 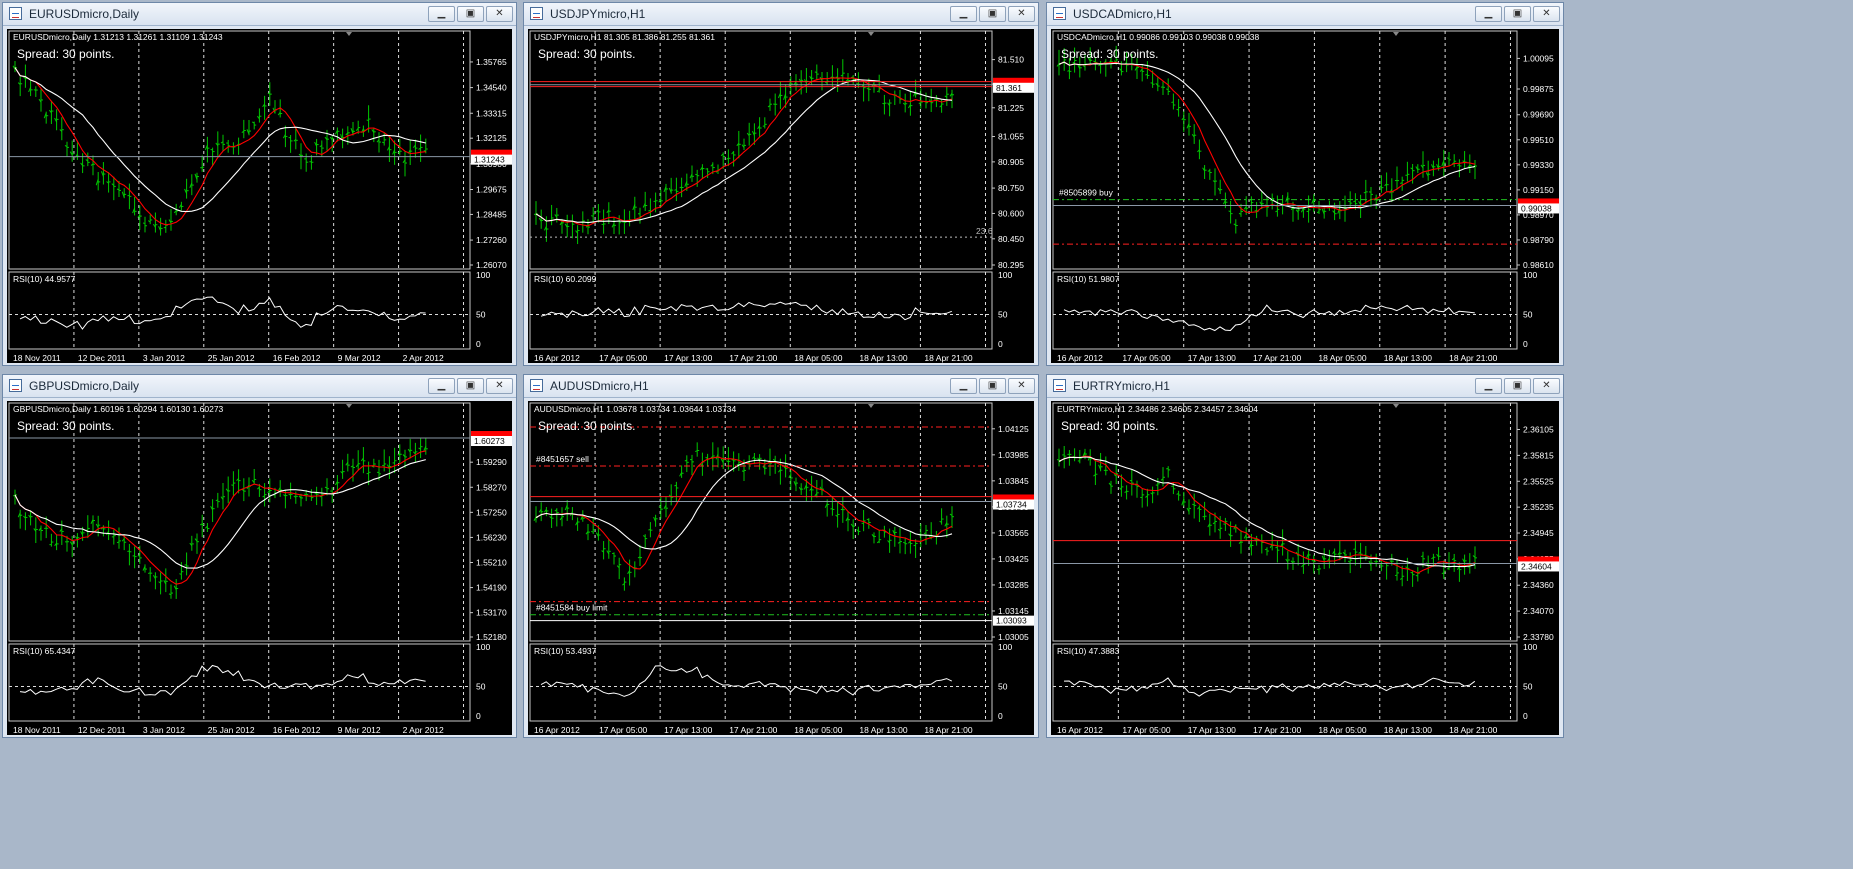 I want to click on price-tick-label: 1.53170, so click(x=491, y=613).